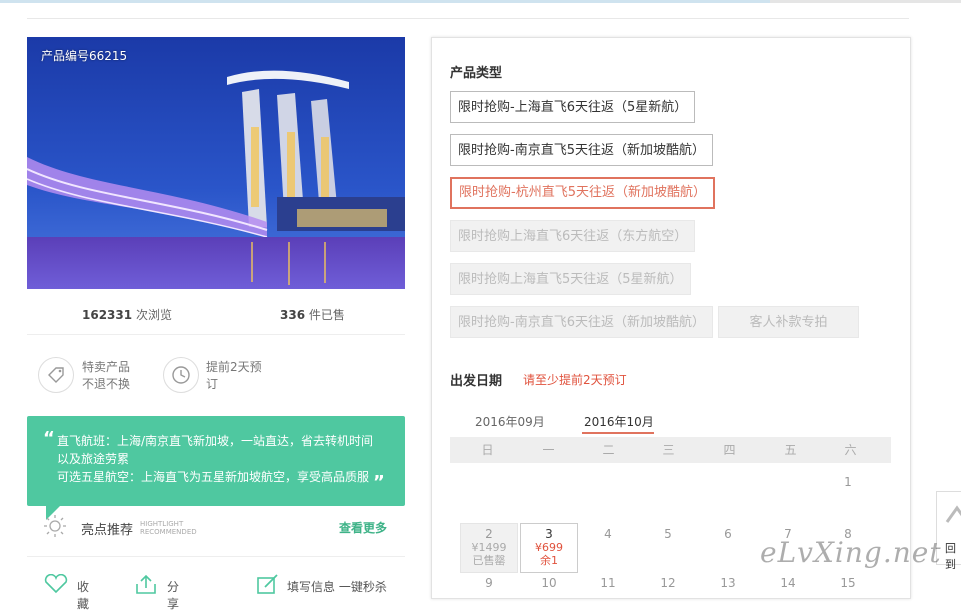  I want to click on quick-fill-button: 填写信息 一键秒杀, so click(321, 585).